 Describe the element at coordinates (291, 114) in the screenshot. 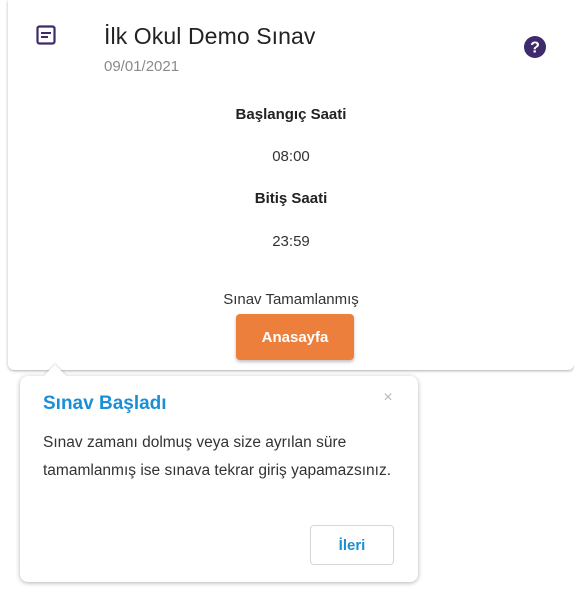

I see `start-time-label: Başlangıç Saati` at that location.